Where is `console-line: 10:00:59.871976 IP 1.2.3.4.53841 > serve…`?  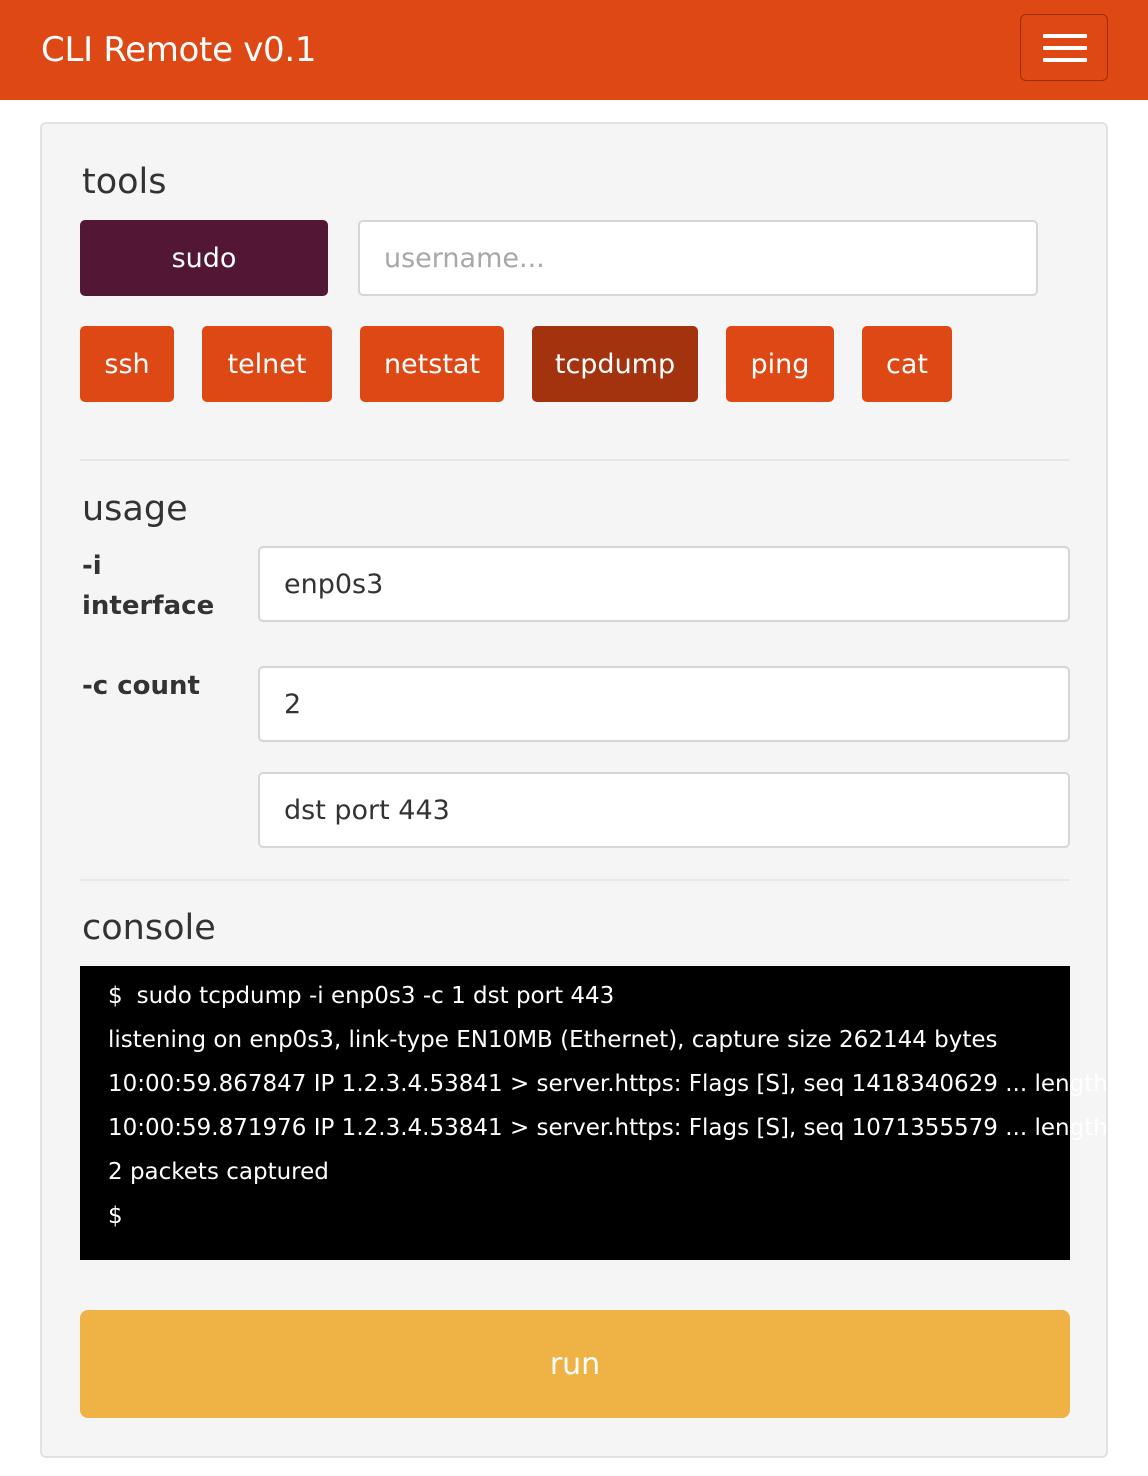
console-line: 10:00:59.871976 IP 1.2.3.4.53841 > serve… is located at coordinates (619, 1128).